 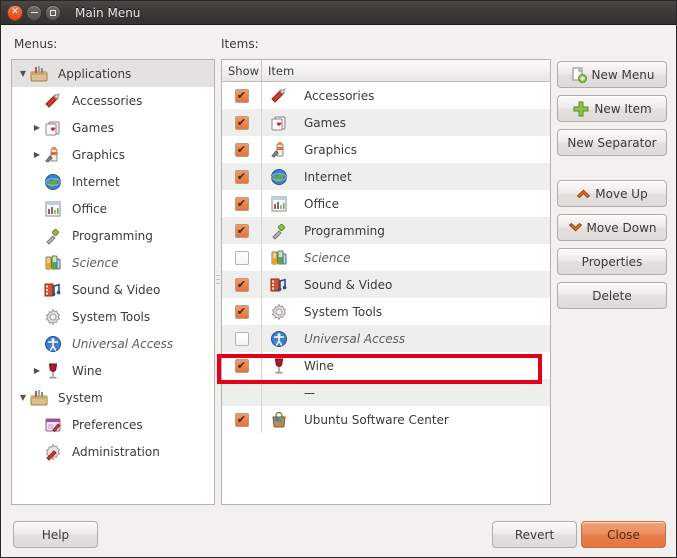 I want to click on move-down-button: Move Down, so click(x=612, y=227).